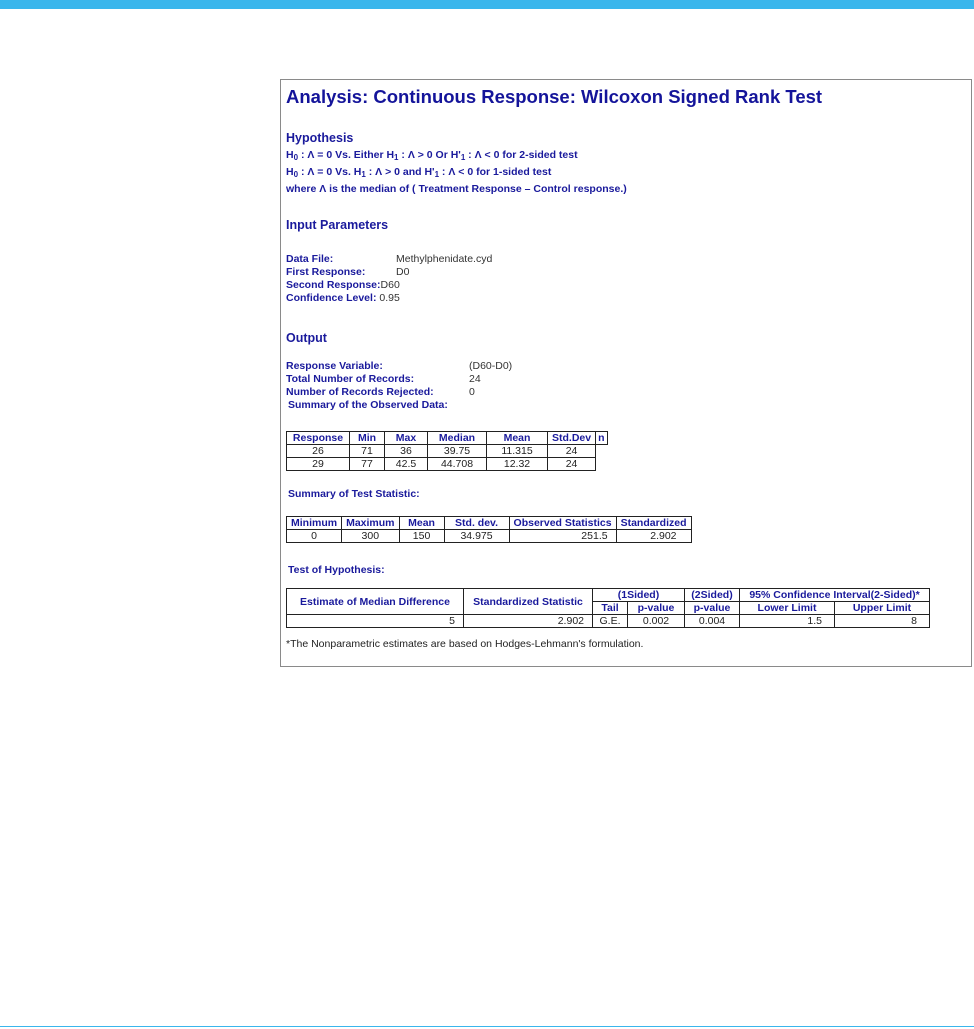 Image resolution: width=974 pixels, height=1029 pixels. I want to click on top-accent-bar, so click(487, 4).